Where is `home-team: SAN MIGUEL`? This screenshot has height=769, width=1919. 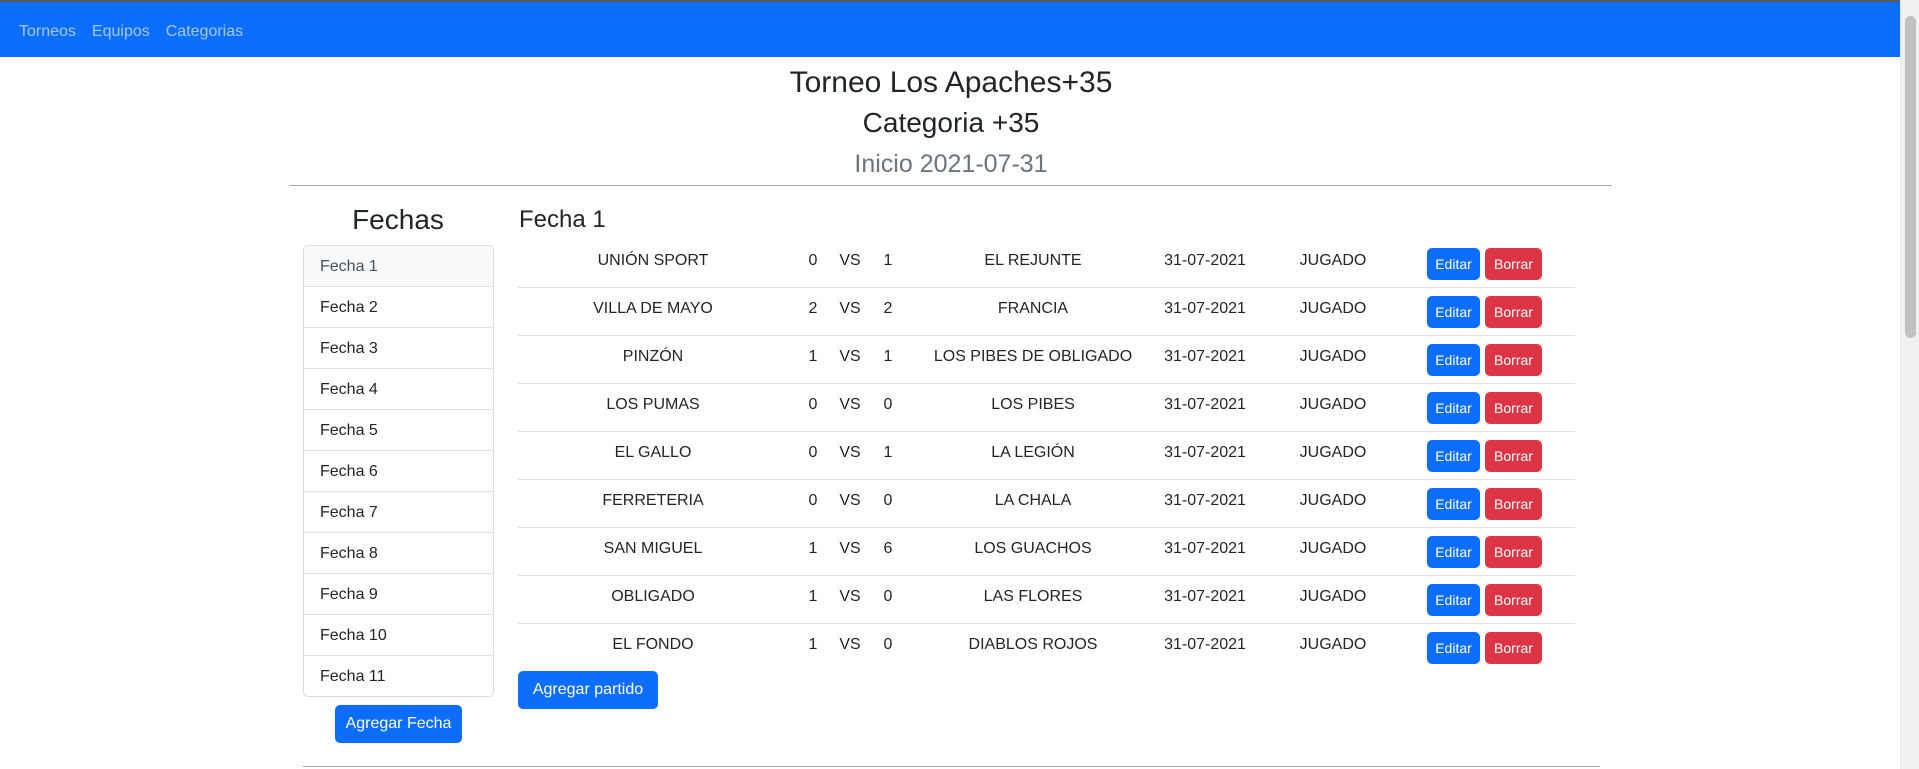 home-team: SAN MIGUEL is located at coordinates (653, 548).